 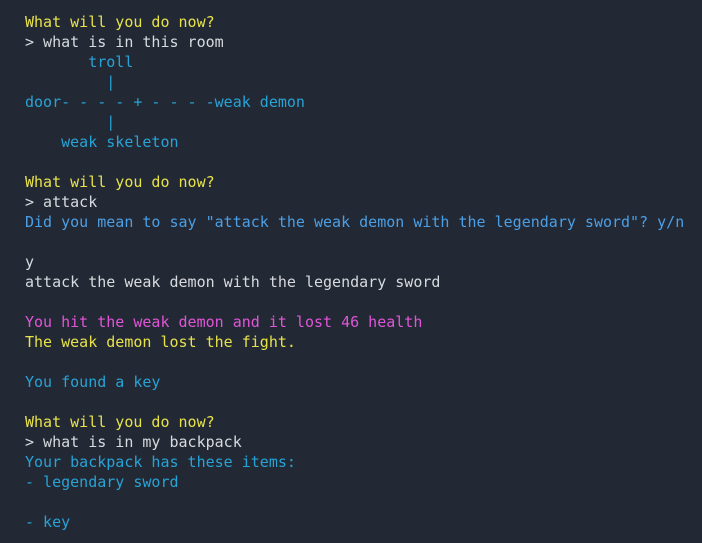 What do you see at coordinates (124, 42) in the screenshot?
I see `command-line: > what is in this room` at bounding box center [124, 42].